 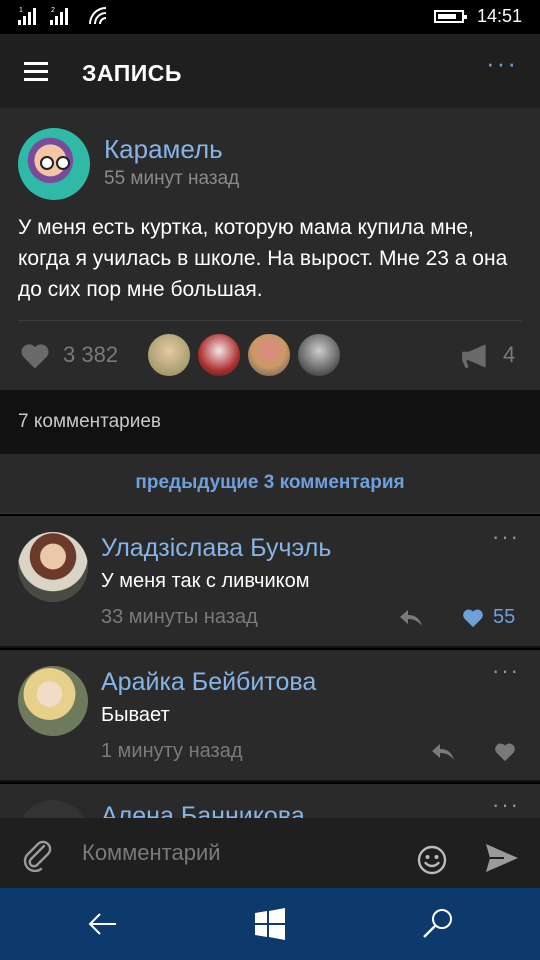 What do you see at coordinates (270, 422) in the screenshot?
I see `comments-header: 7 комментариев` at bounding box center [270, 422].